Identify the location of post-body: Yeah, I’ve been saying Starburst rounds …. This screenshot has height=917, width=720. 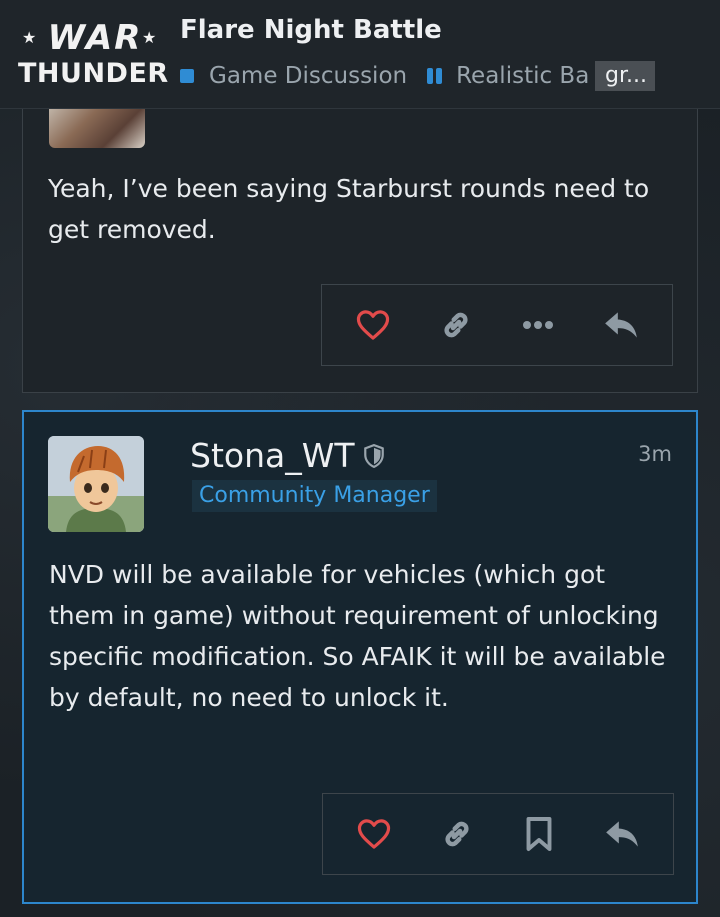
(349, 209).